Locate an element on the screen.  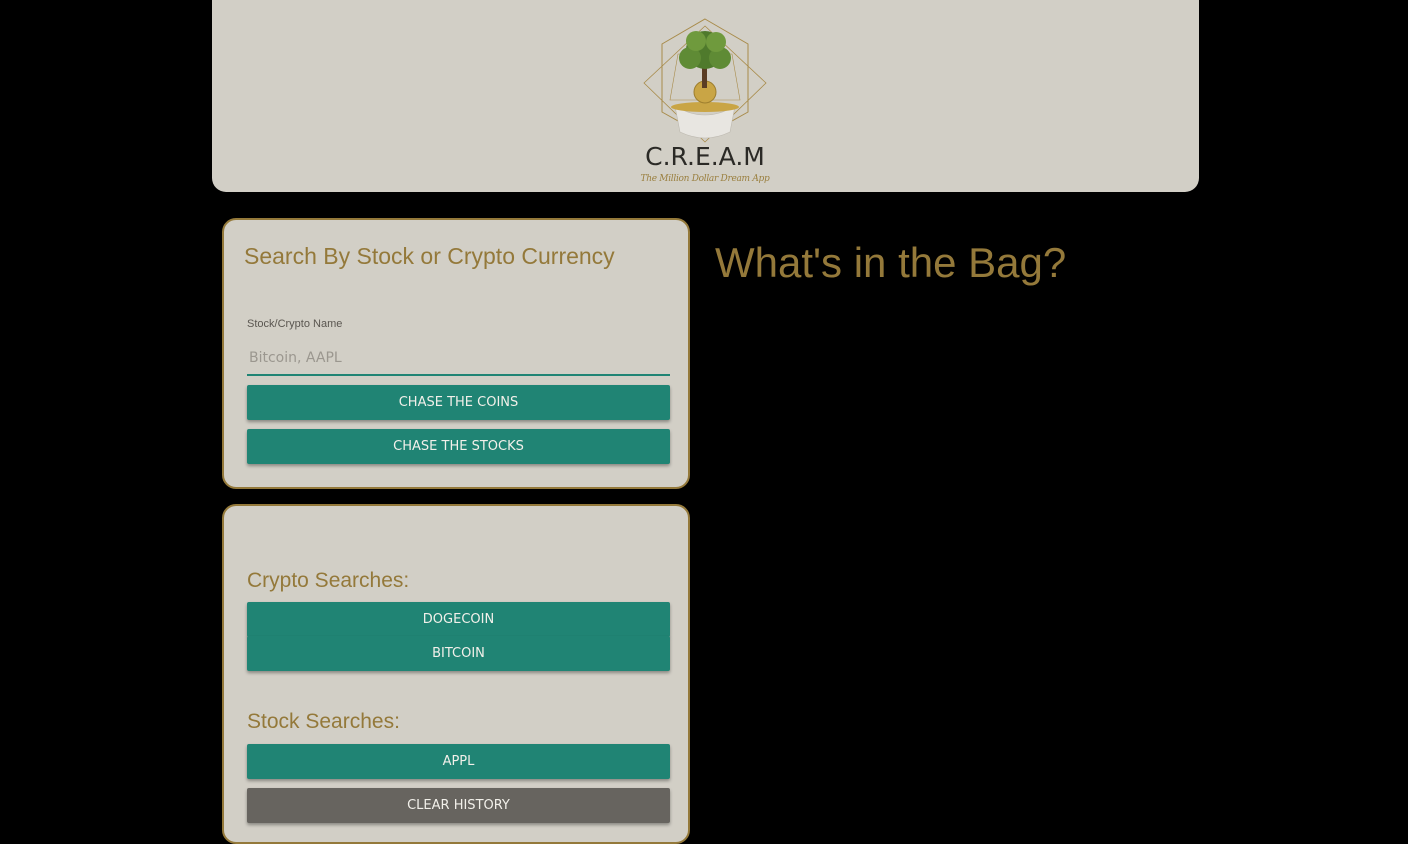
clear-history-button: CLEAR HISTORY is located at coordinates (458, 805).